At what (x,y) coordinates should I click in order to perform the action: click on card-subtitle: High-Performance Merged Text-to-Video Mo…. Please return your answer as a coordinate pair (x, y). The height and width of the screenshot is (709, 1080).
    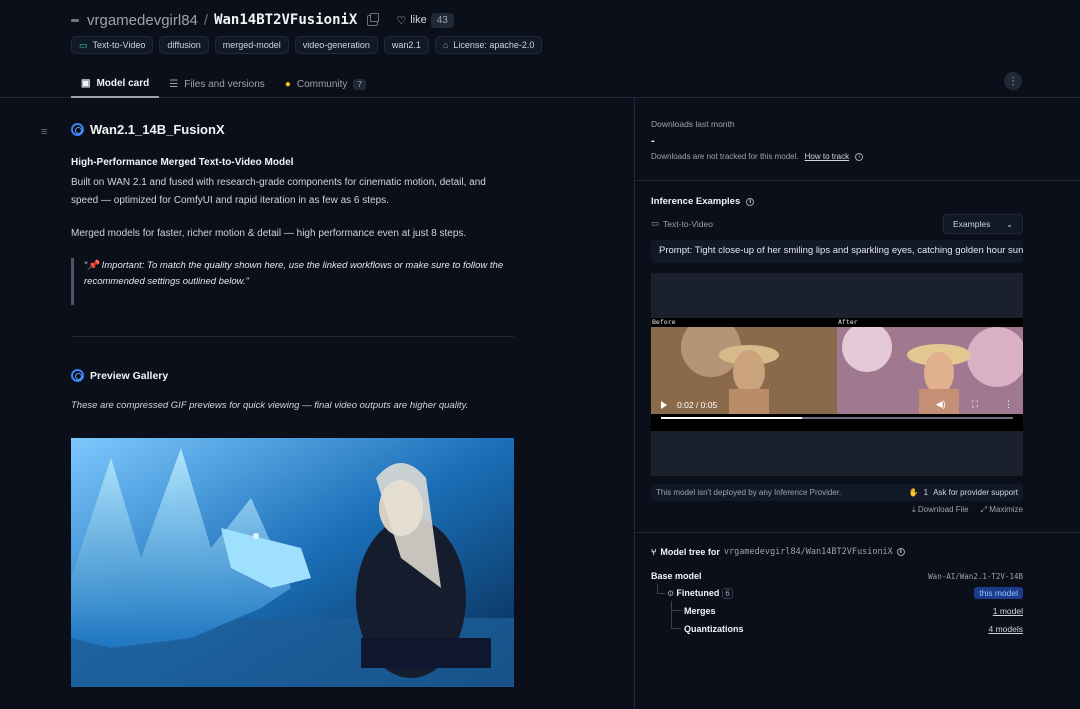
    Looking at the image, I should click on (182, 162).